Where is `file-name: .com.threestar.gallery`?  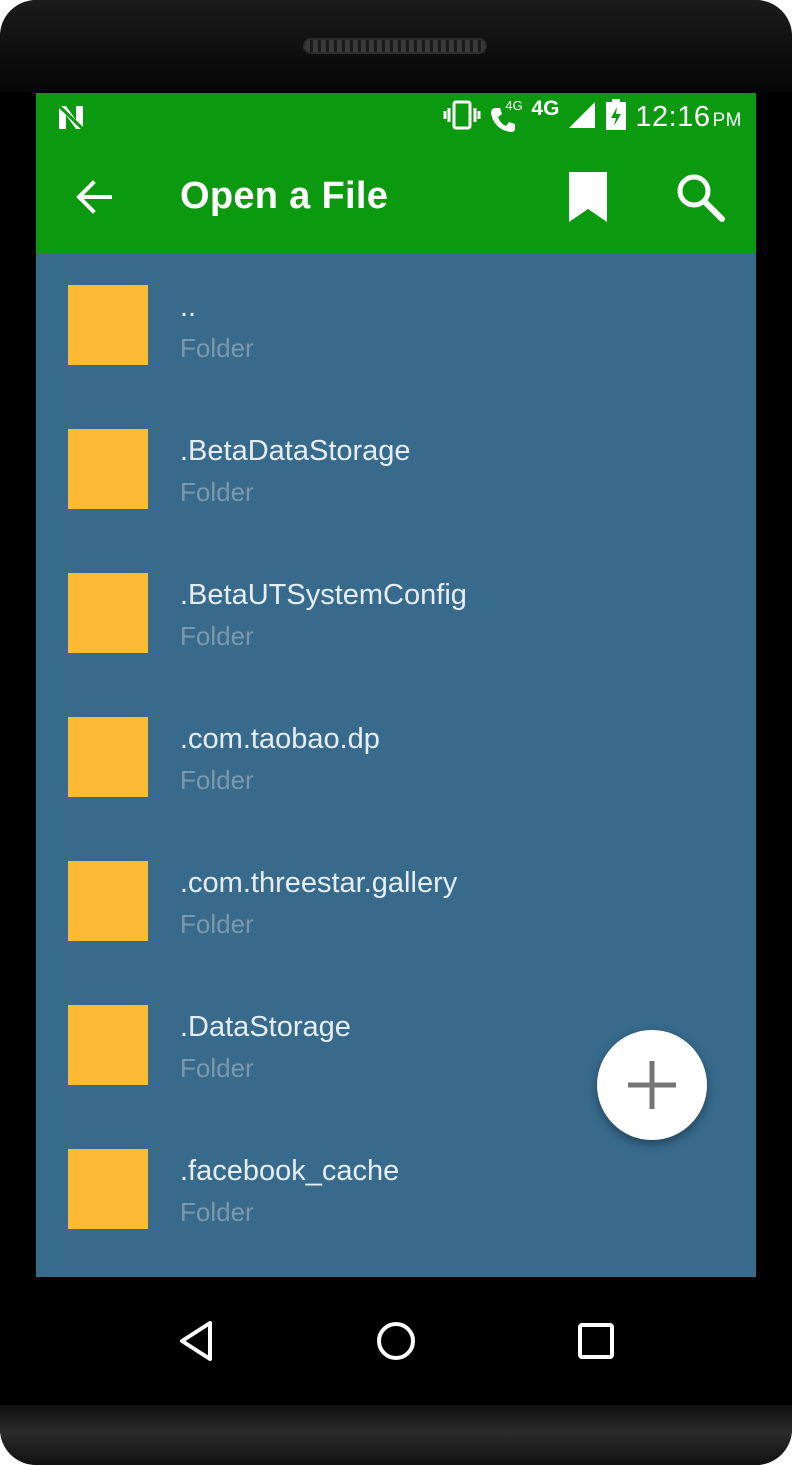
file-name: .com.threestar.gallery is located at coordinates (319, 883).